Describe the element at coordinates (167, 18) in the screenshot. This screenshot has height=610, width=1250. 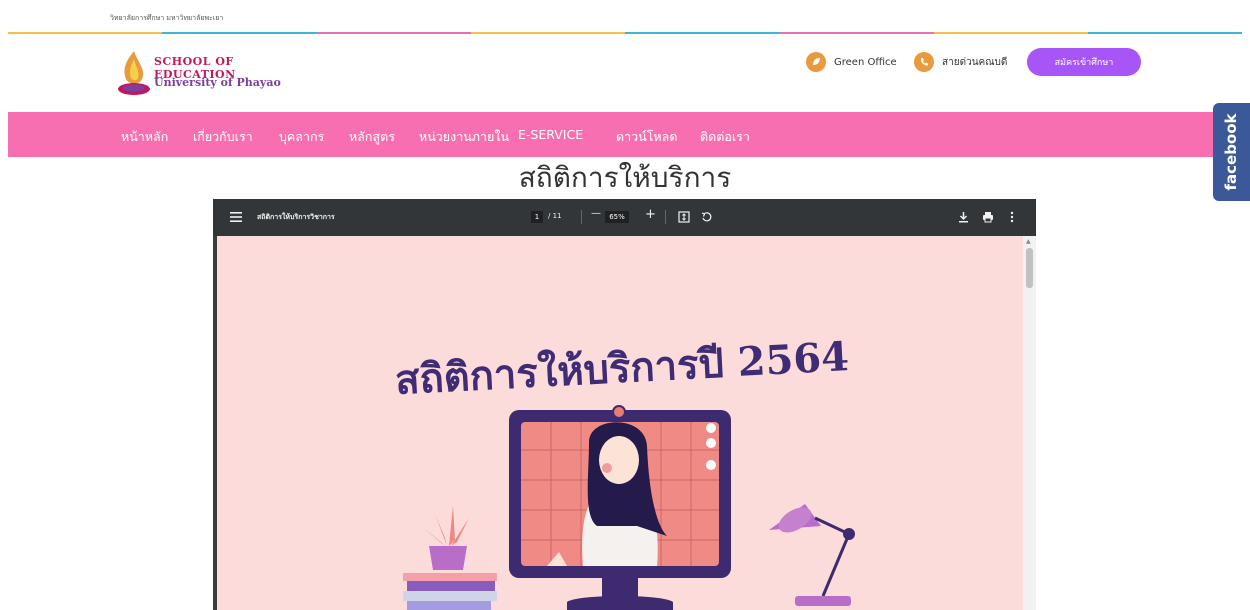
I see `site-top-text: วิทยาลัยการศึกษา มหาวิทยาลัยพะเยา` at that location.